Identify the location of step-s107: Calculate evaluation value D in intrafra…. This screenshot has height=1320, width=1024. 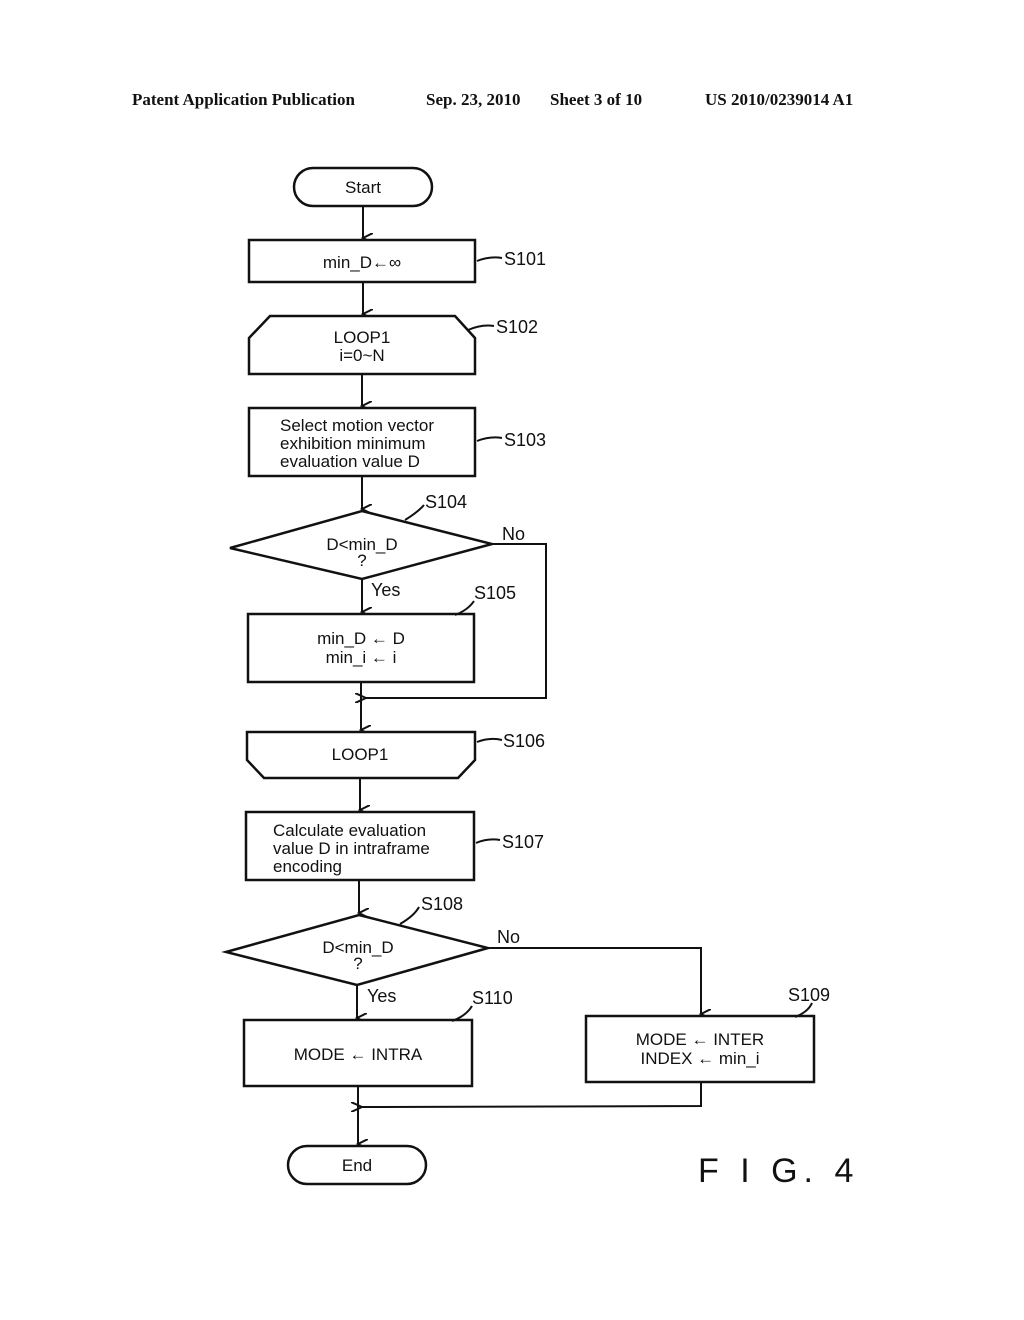
(394, 846).